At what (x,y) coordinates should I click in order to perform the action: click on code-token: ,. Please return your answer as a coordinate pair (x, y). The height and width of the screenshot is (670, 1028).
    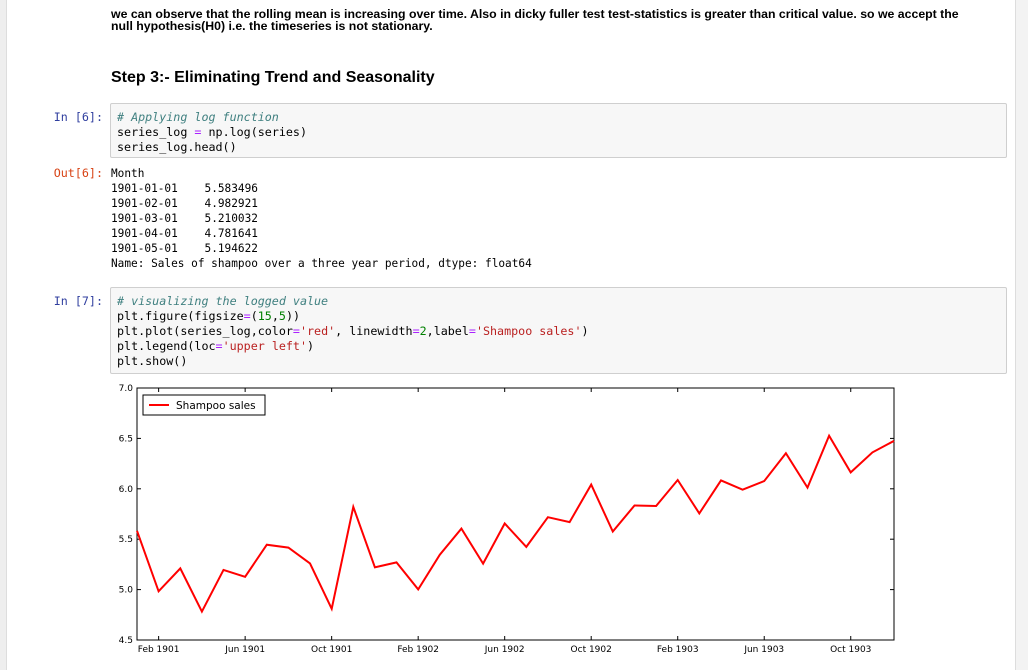
    Looking at the image, I should click on (275, 316).